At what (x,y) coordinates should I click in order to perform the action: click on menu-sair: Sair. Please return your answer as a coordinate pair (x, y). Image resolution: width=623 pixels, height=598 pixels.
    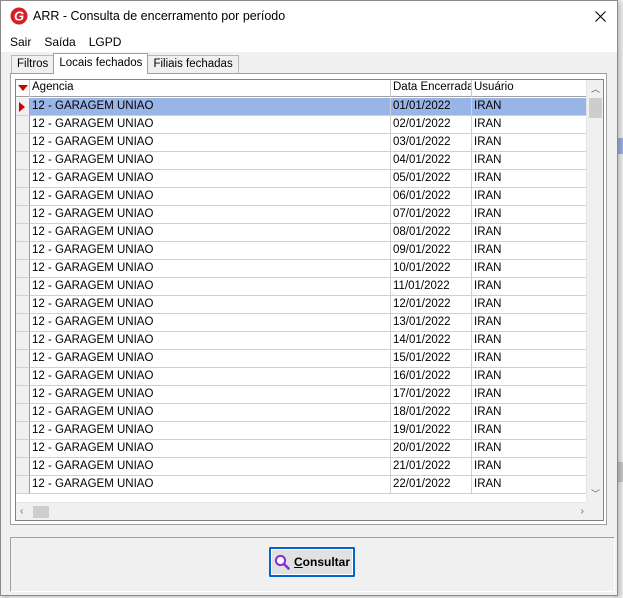
    Looking at the image, I should click on (20, 42).